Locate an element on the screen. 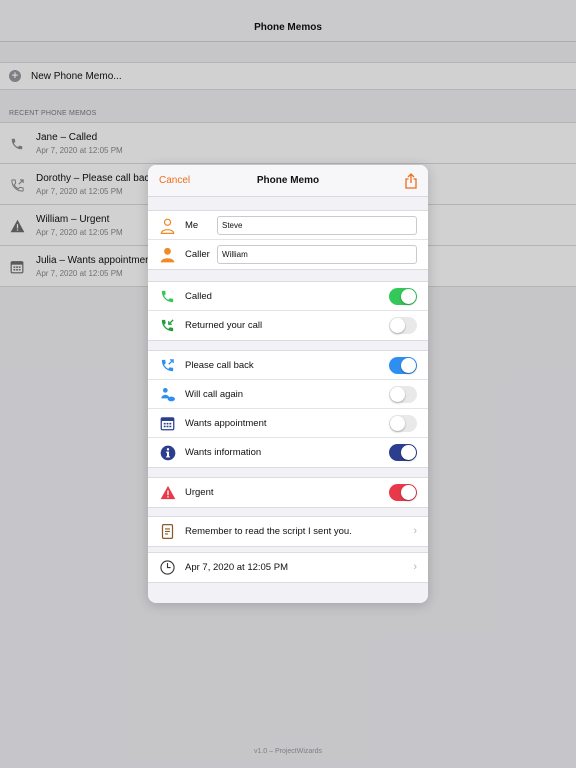 This screenshot has height=768, width=576. phone-icon is located at coordinates (167, 296).